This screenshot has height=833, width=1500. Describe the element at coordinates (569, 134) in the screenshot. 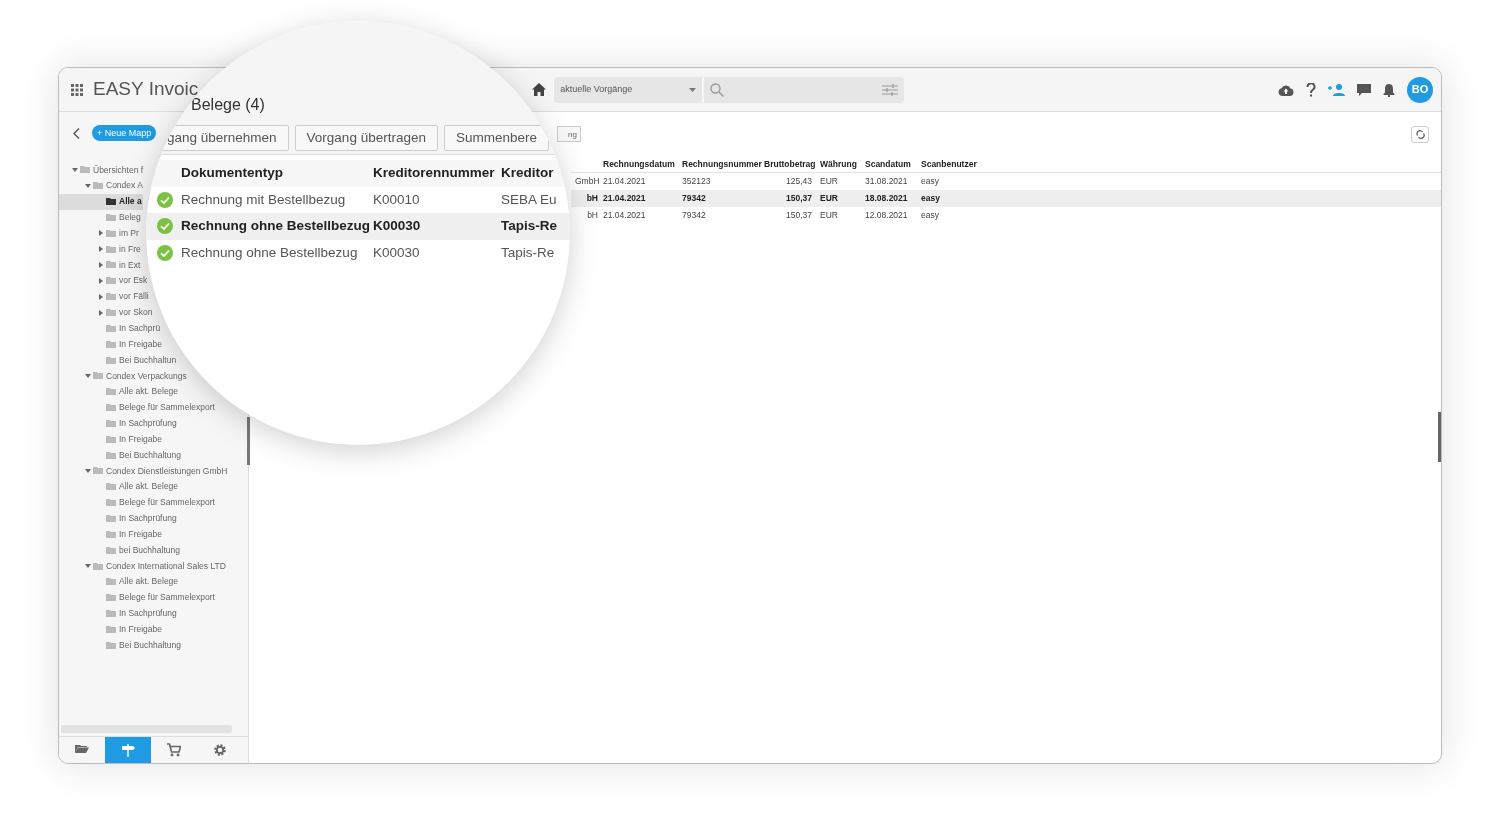

I see `toolbar-button: ng` at that location.